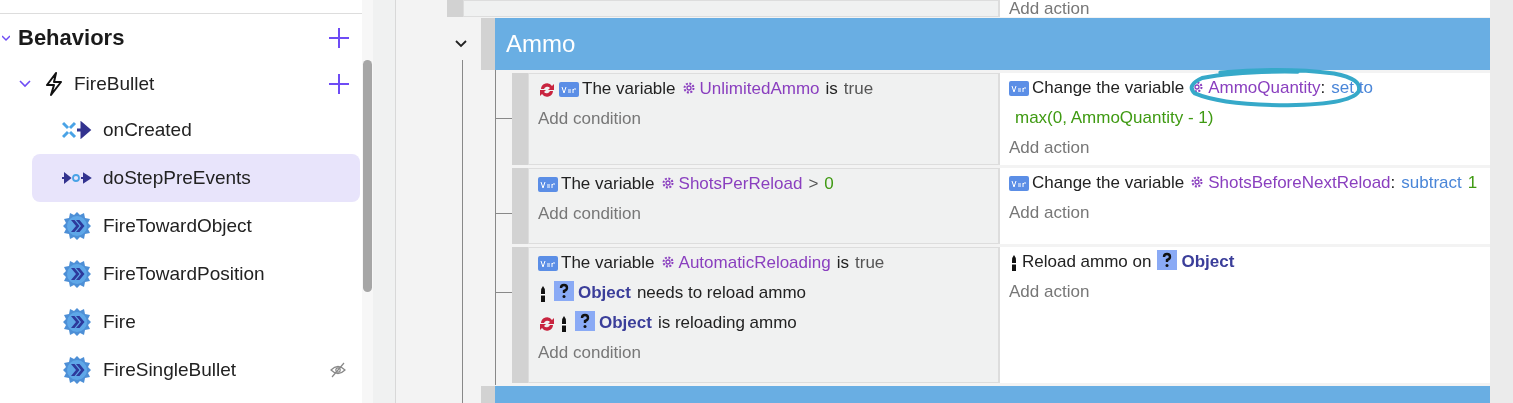 The image size is (1513, 403). I want to click on condition: The variable UnlimitedAmmo is true, so click(763, 89).